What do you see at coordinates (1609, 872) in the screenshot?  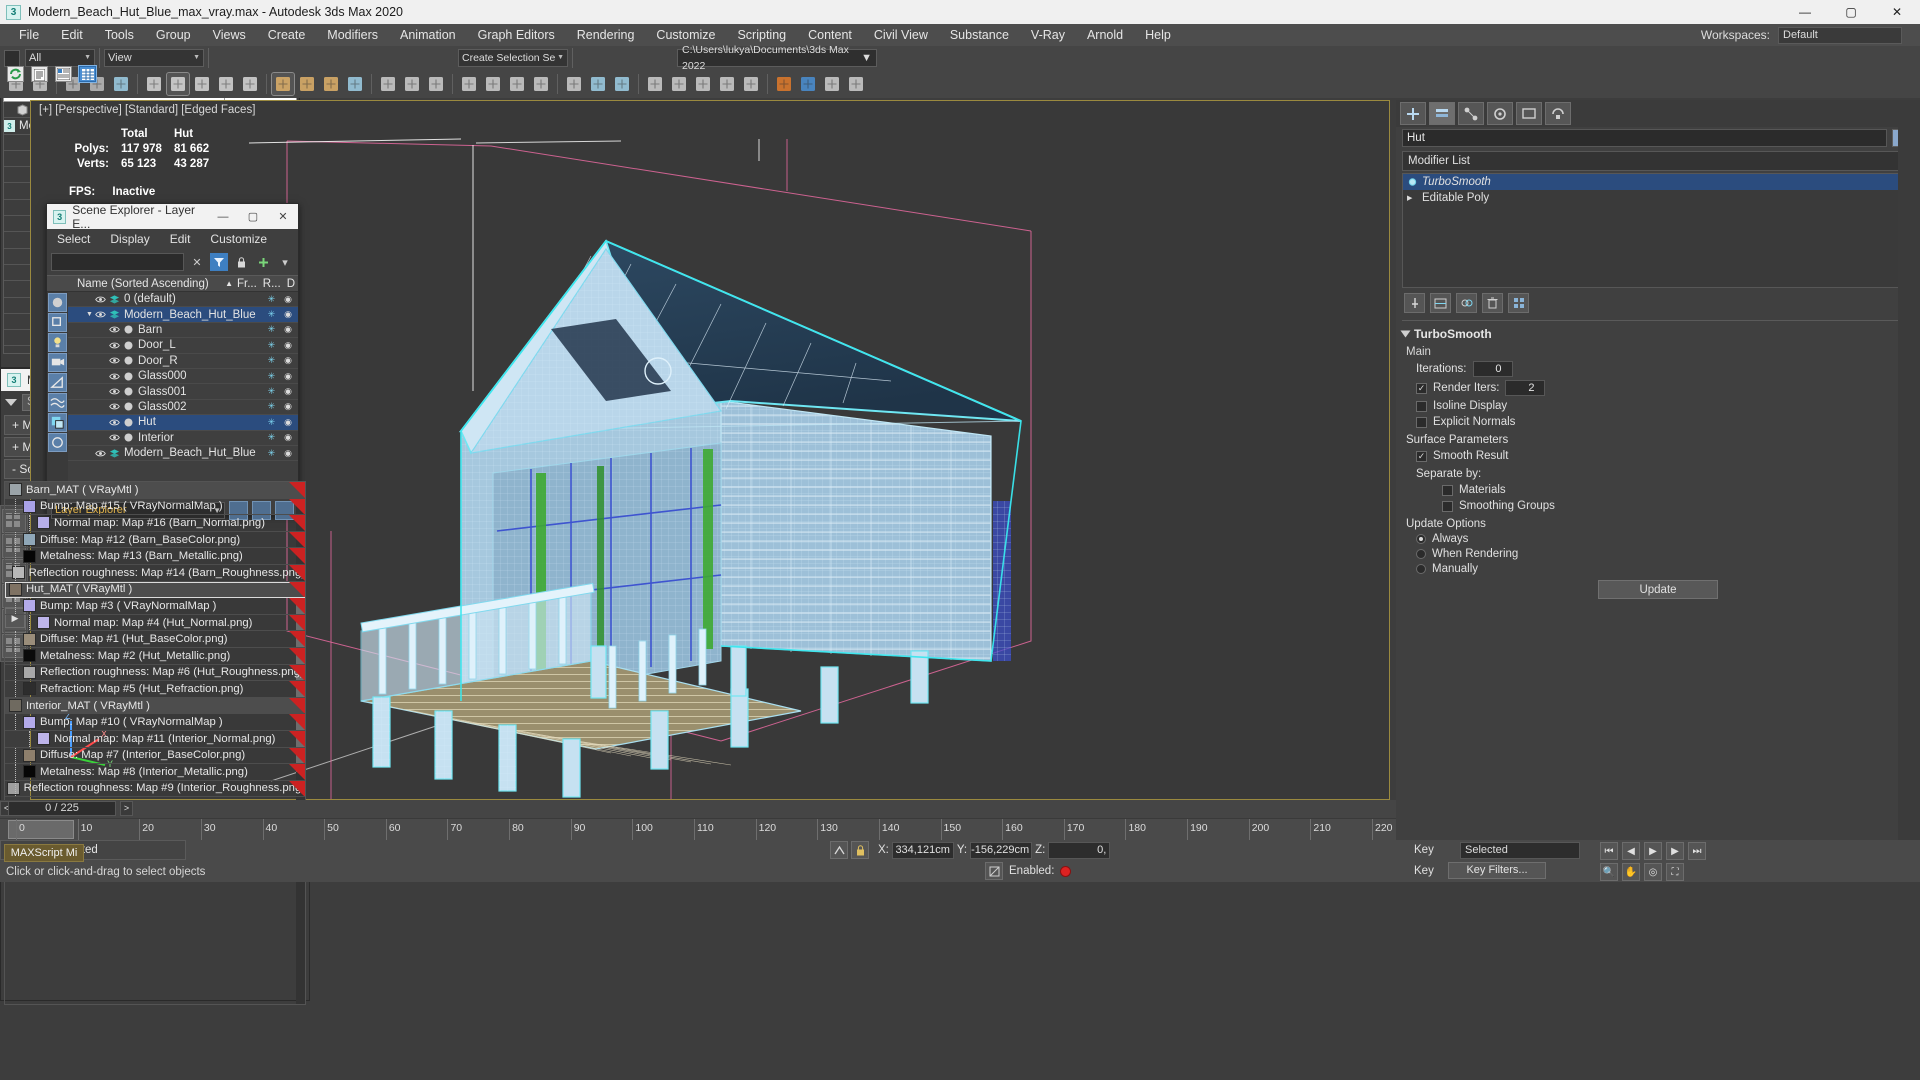 I see `zoom-icon: 🔍` at bounding box center [1609, 872].